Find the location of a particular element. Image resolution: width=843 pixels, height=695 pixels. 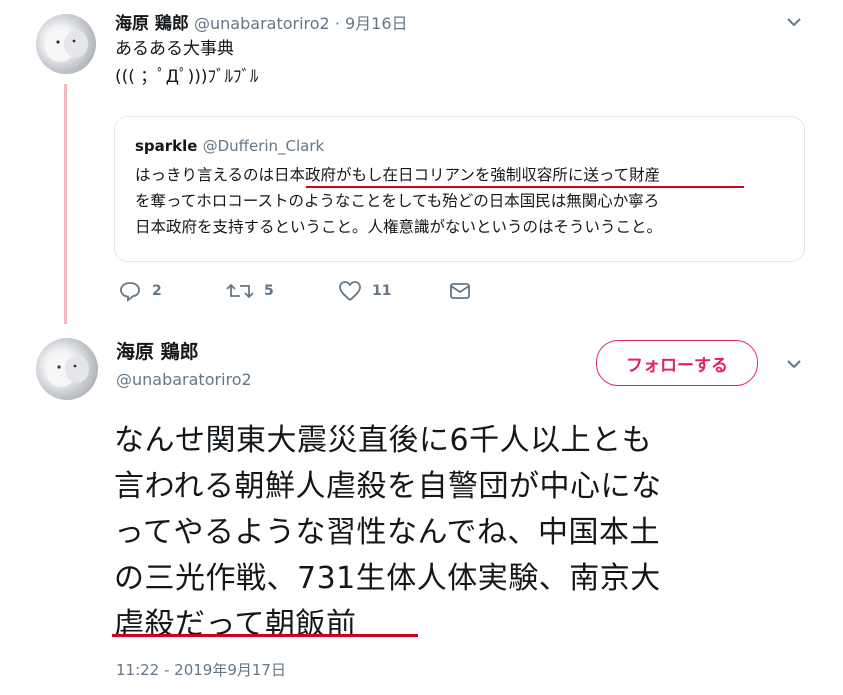

quoted-text-line: を奪ってホロコーストのようなことをしても殆どの日本国民は無関心か寧ろ is located at coordinates (397, 201).